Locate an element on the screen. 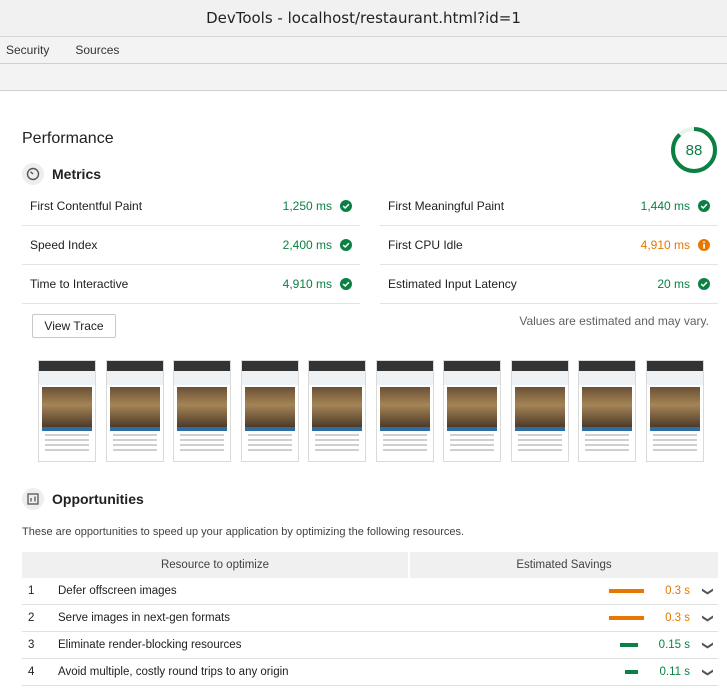  metric-name: Time to Interactive is located at coordinates (79, 284).